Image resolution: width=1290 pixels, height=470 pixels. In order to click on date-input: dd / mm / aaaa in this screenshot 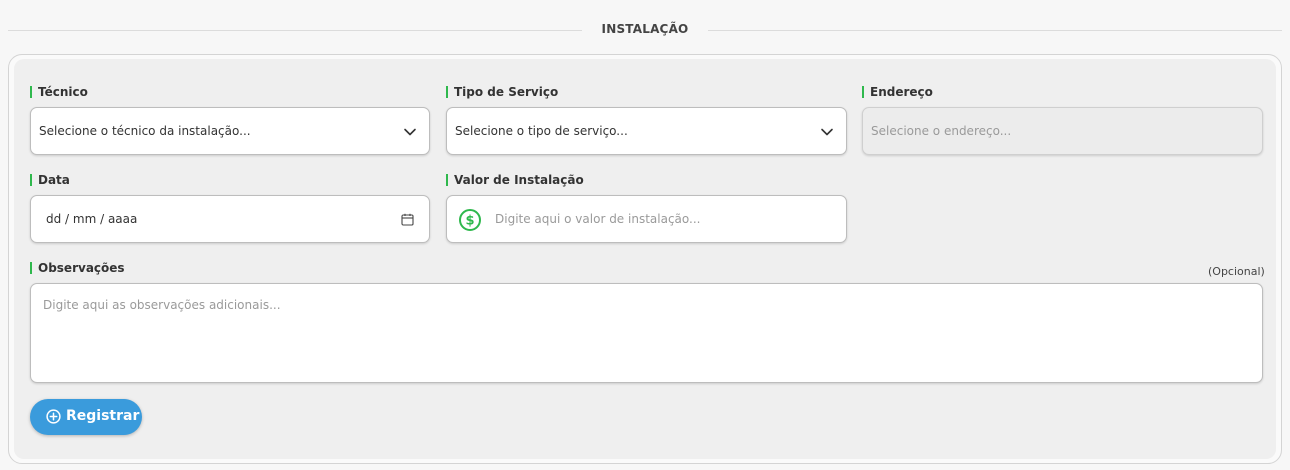, I will do `click(230, 219)`.